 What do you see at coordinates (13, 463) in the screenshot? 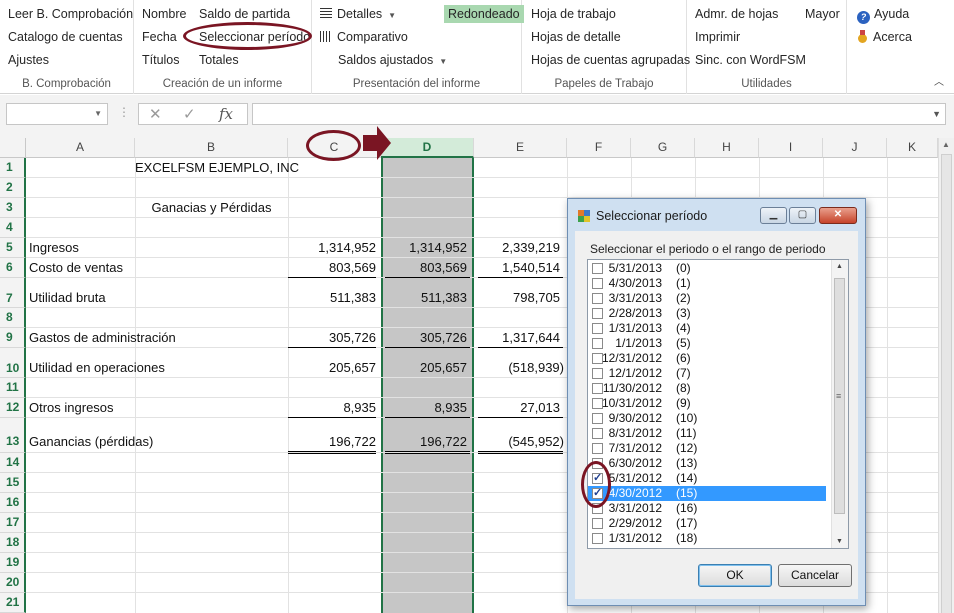
I see `row-header: 14` at bounding box center [13, 463].